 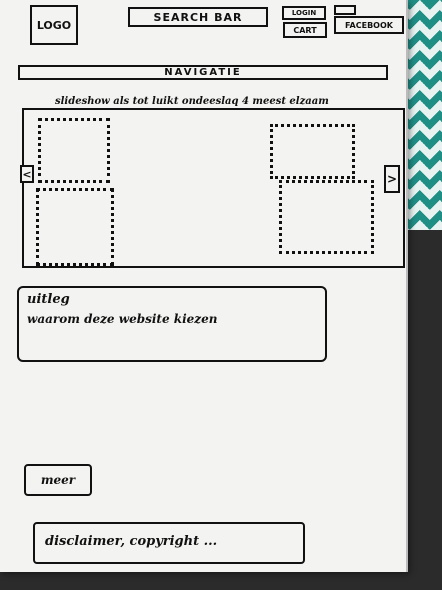 I want to click on facebook-button: FACEBOOK, so click(x=369, y=25).